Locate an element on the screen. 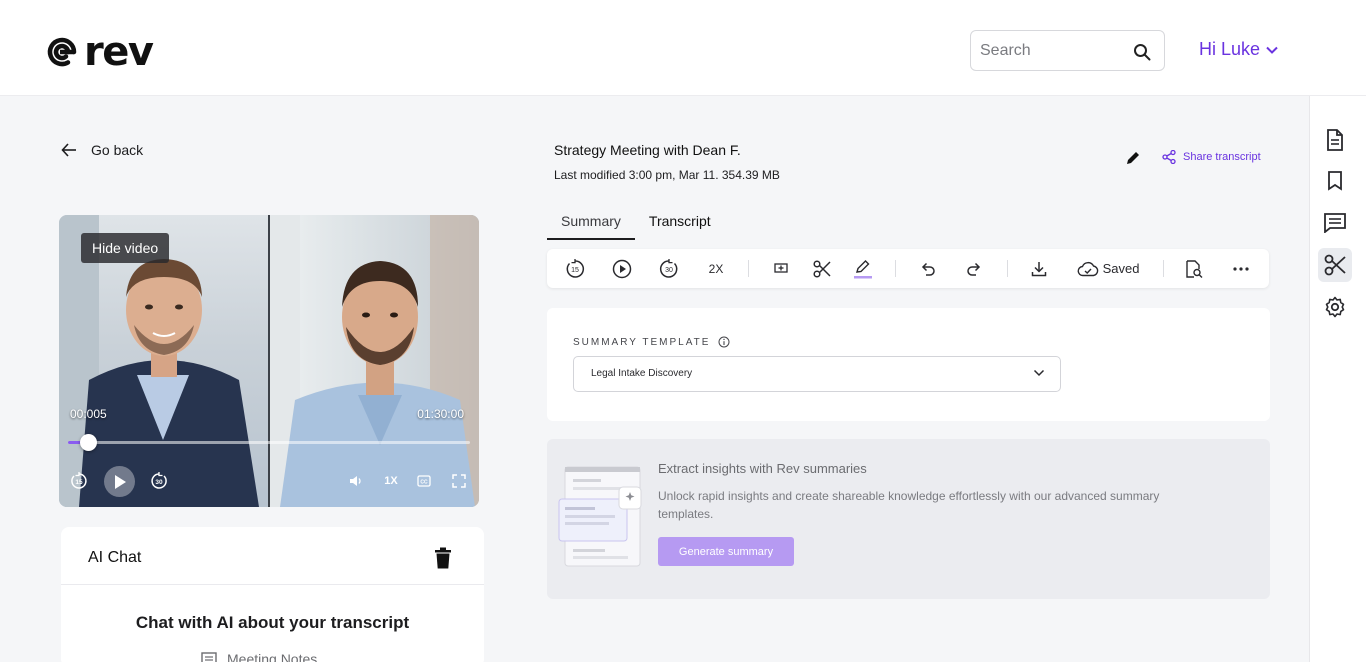 This screenshot has height=662, width=1366. toolbar-forward-label: 30 is located at coordinates (669, 270).